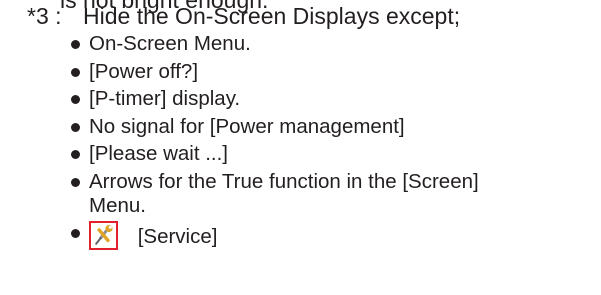  I want to click on list-item: [P-timer] display., so click(275, 99).